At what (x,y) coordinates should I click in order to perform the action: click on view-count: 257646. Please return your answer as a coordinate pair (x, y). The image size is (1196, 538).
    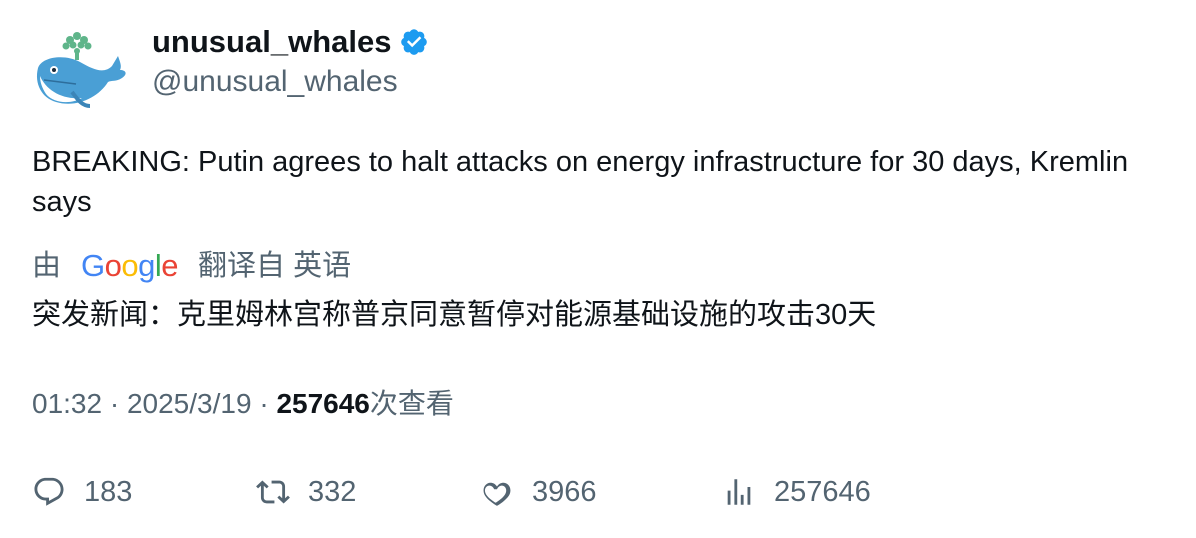
    Looking at the image, I should click on (323, 403).